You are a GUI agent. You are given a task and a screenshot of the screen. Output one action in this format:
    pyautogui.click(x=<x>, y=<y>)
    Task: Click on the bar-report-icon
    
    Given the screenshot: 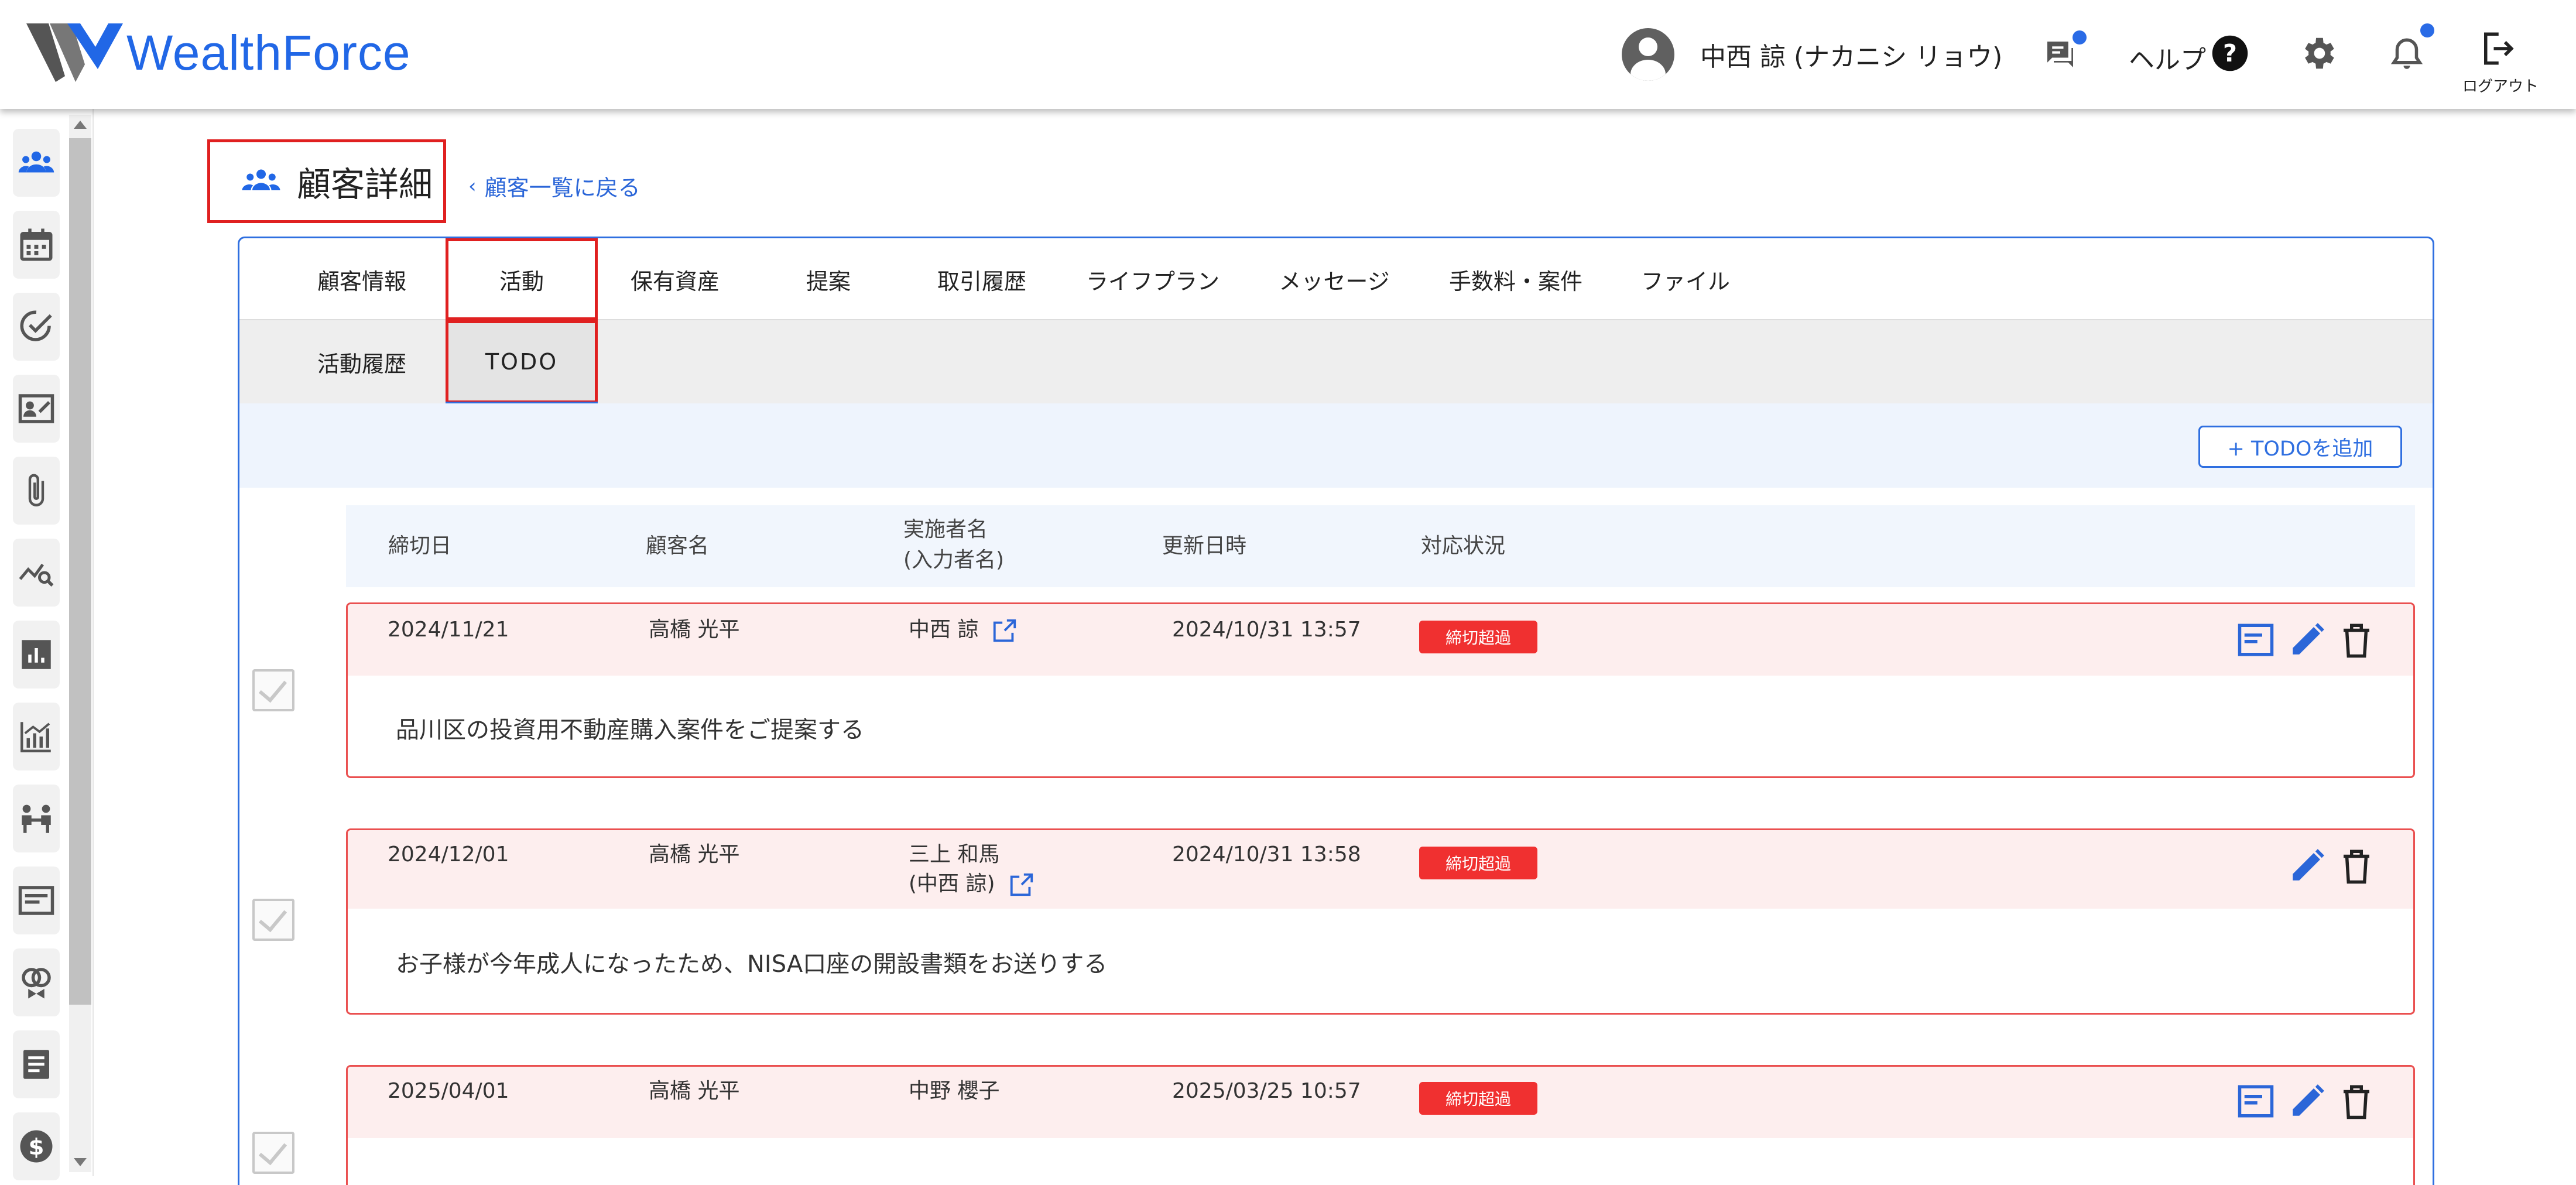 What is the action you would take?
    pyautogui.click(x=36, y=654)
    